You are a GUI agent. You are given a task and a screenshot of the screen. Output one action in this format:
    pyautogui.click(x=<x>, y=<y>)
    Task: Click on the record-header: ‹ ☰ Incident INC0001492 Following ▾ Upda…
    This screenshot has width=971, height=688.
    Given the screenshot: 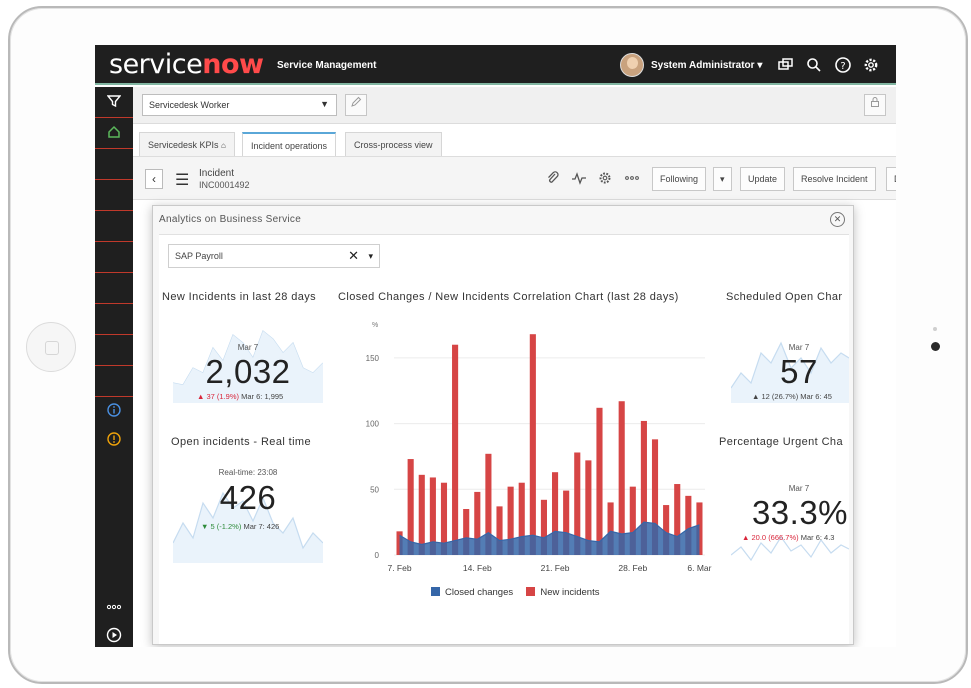 What is the action you would take?
    pyautogui.click(x=514, y=178)
    